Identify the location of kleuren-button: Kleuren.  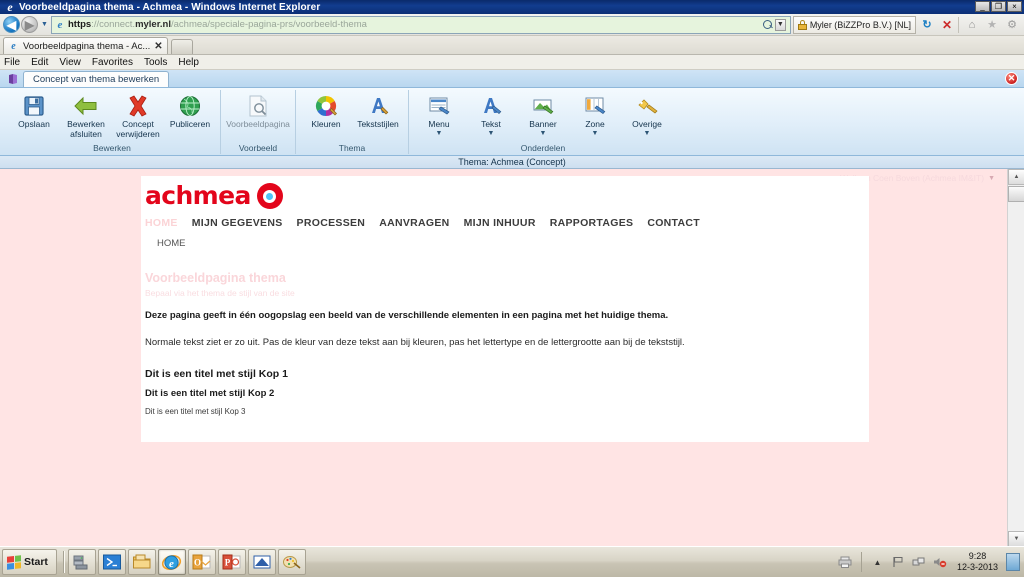
(326, 110).